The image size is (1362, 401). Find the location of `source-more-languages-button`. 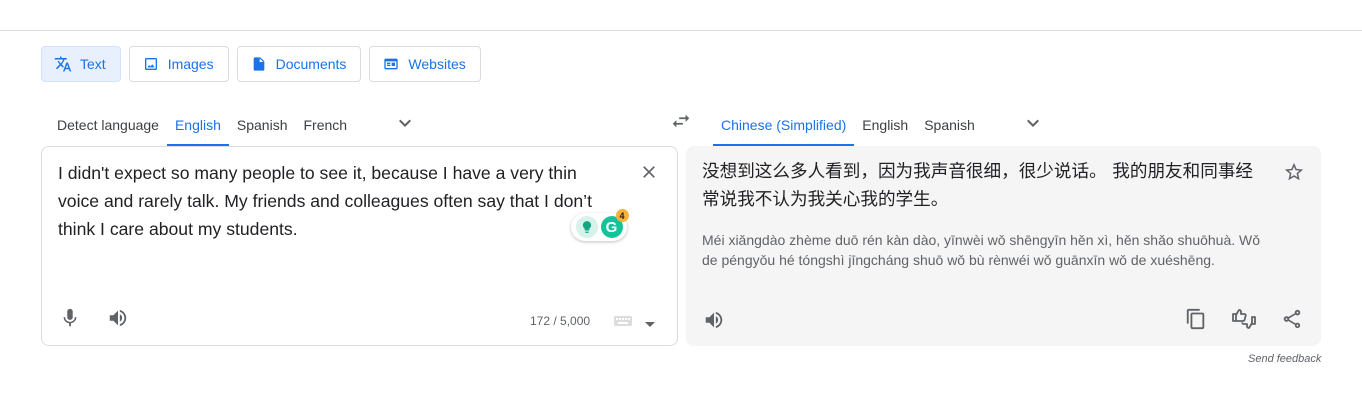

source-more-languages-button is located at coordinates (405, 125).